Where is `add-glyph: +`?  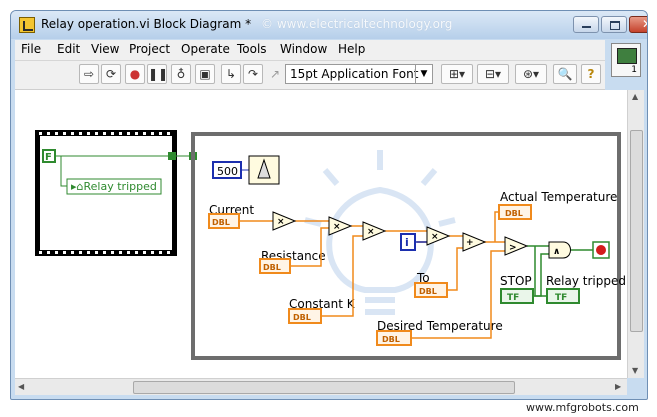 add-glyph: + is located at coordinates (470, 243).